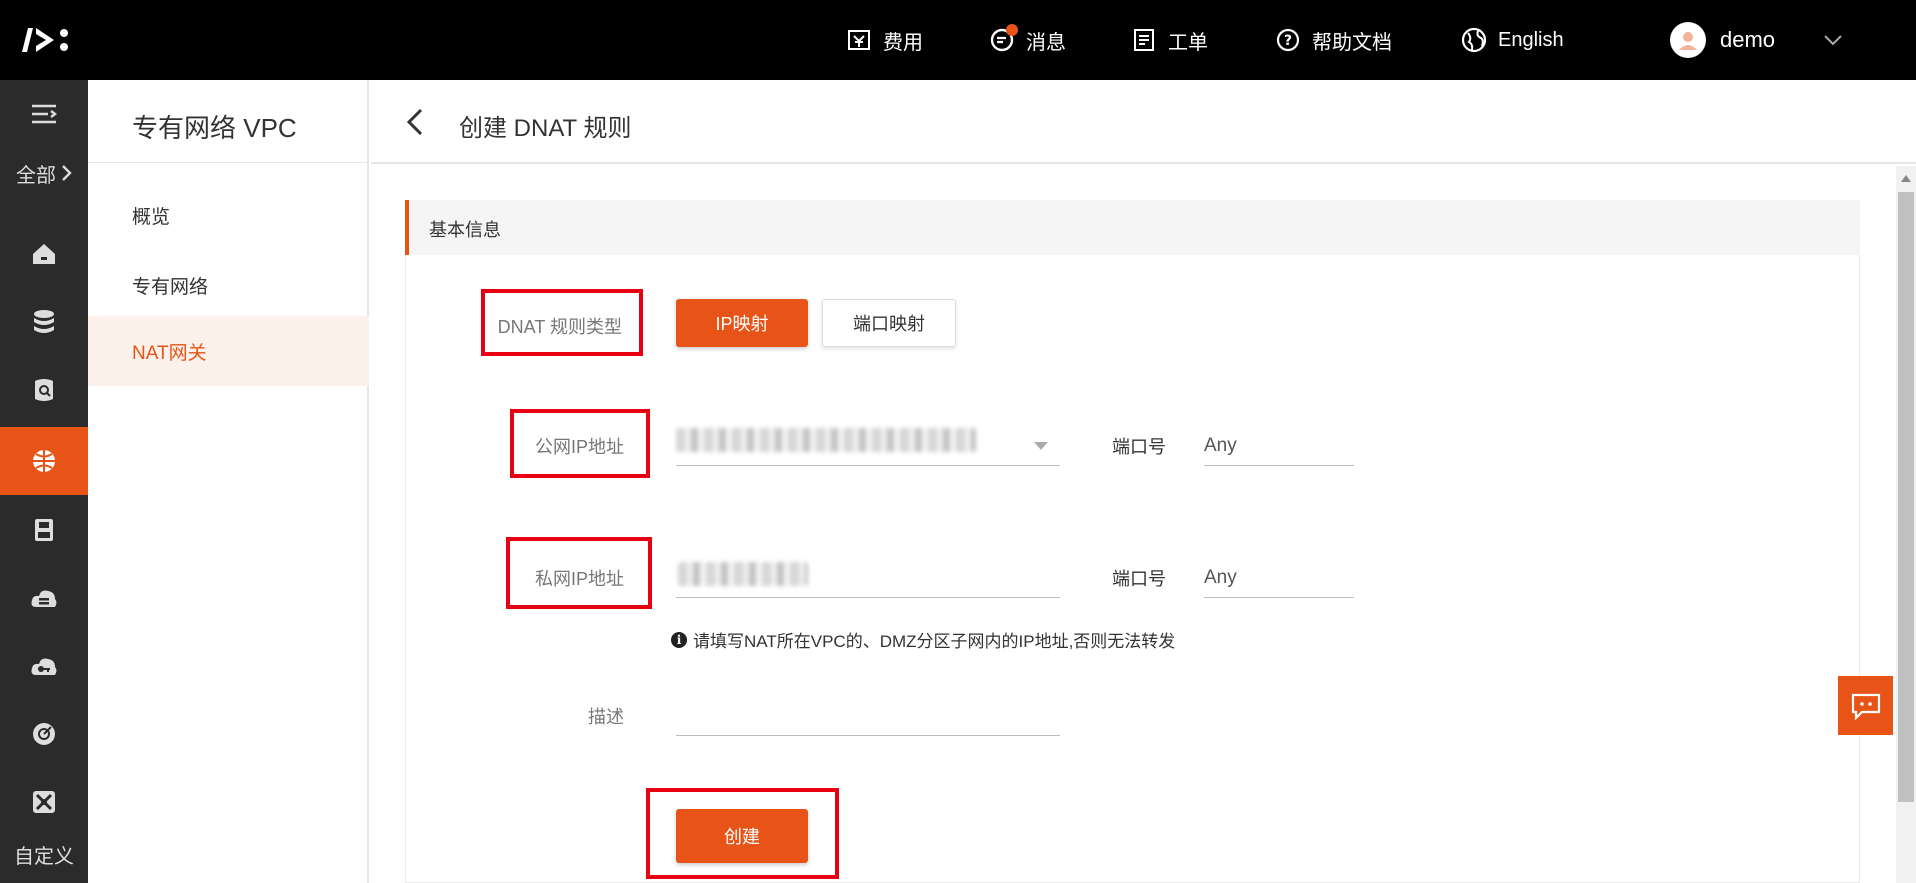 This screenshot has height=883, width=1916. I want to click on message-menu: 消息, so click(1027, 40).